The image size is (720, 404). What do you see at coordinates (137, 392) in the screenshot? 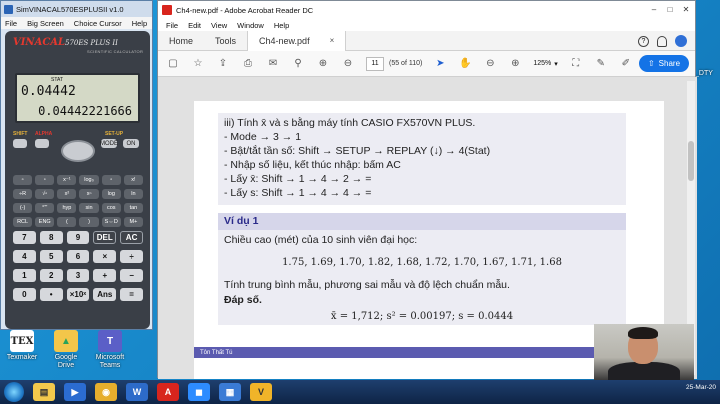
I see `word-icon: W` at bounding box center [137, 392].